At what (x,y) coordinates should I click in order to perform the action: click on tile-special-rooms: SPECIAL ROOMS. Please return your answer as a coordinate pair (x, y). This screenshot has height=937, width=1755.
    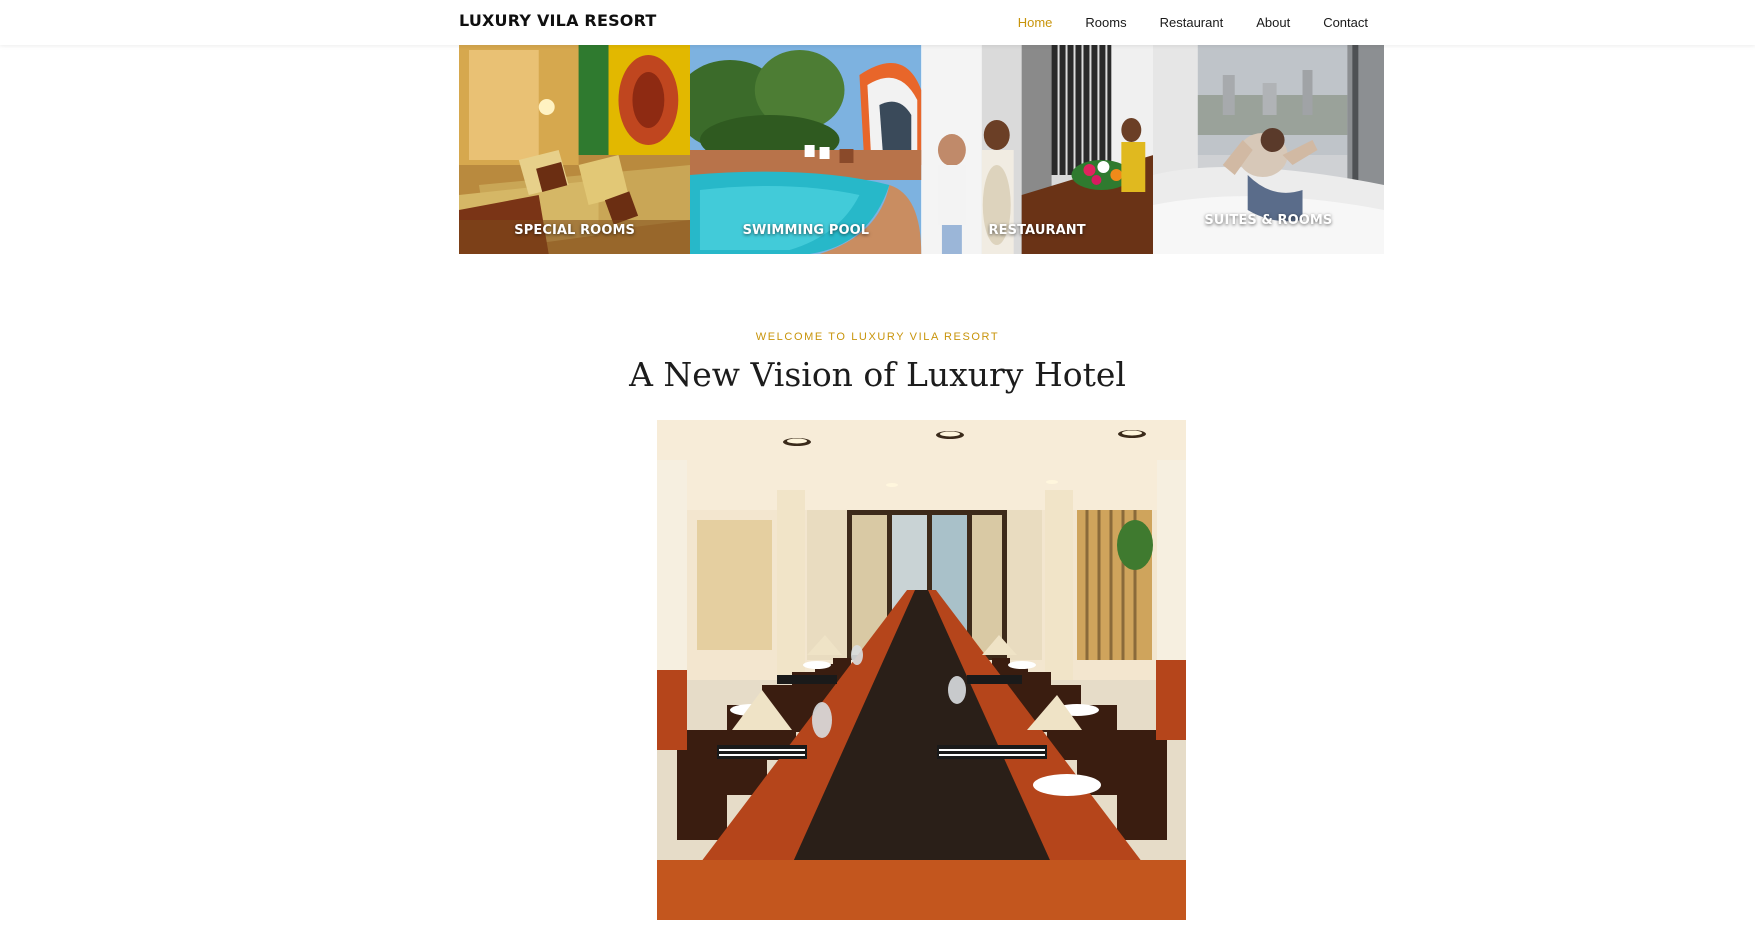
    Looking at the image, I should click on (575, 149).